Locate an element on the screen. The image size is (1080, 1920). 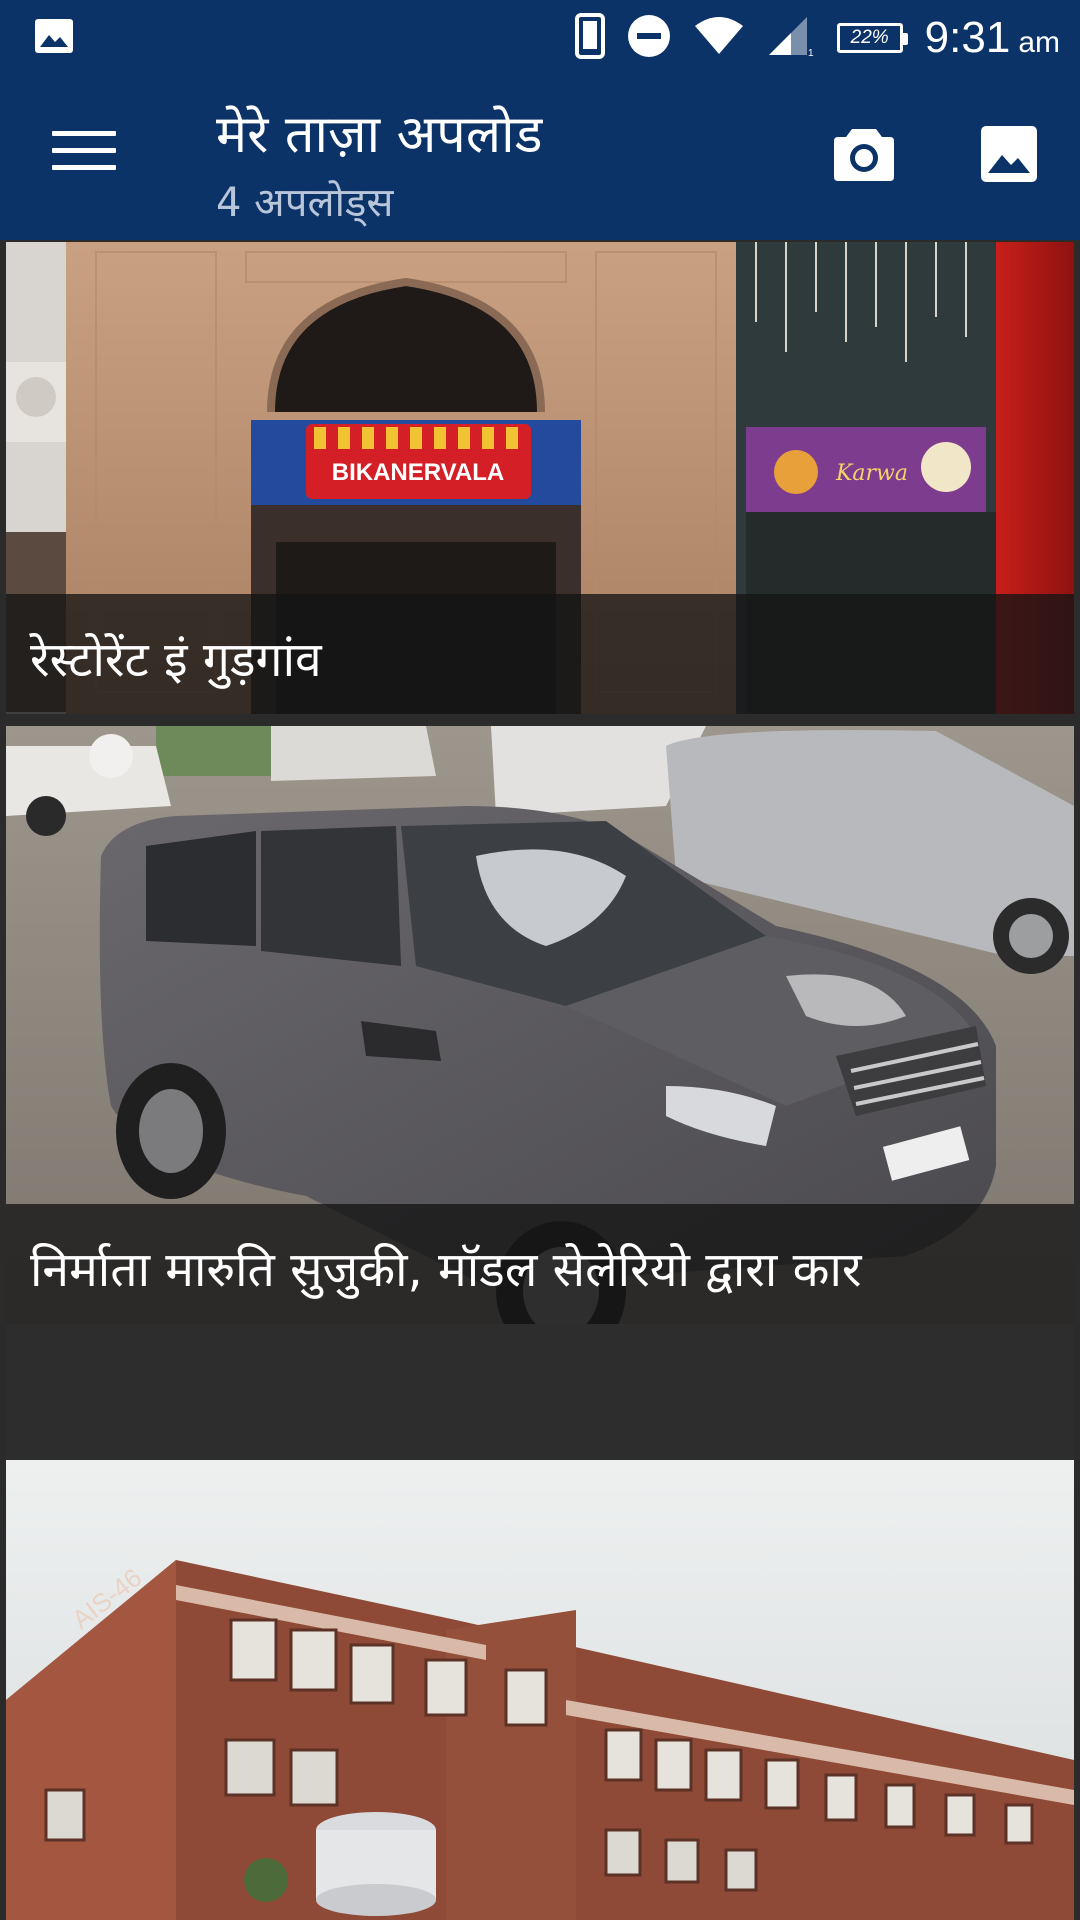
battery-icon: 22% is located at coordinates (872, 38).